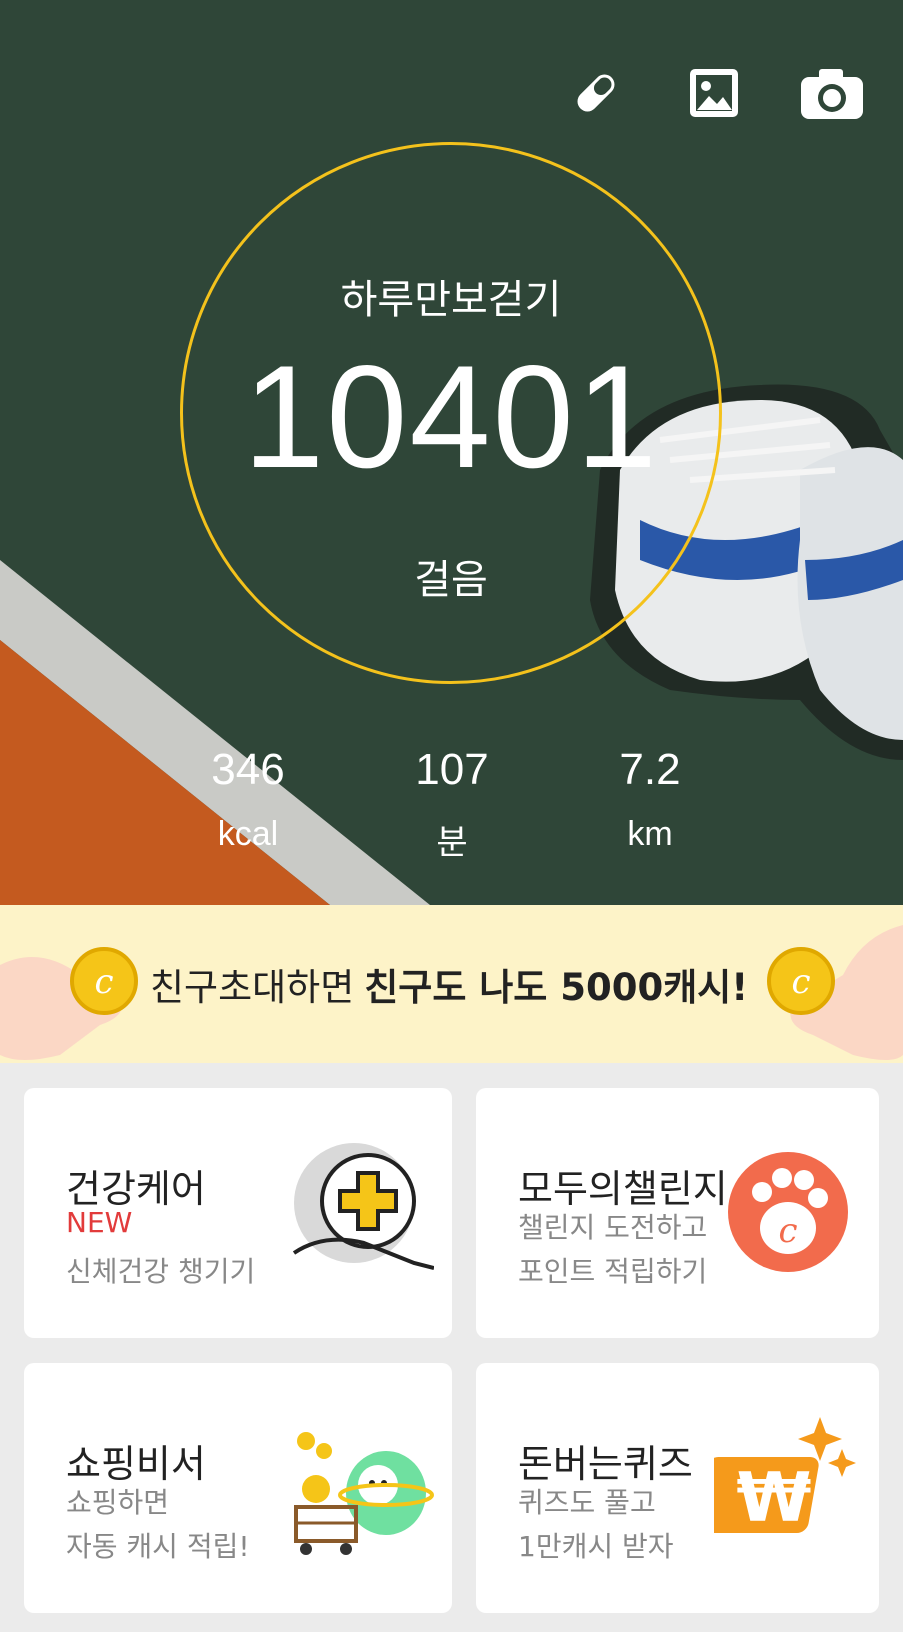  I want to click on paw-coin-icon: c, so click(788, 1212).